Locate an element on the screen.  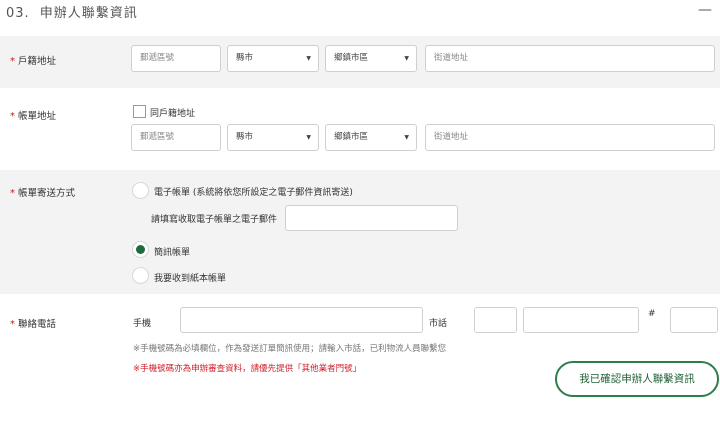
landline-label: 市話 is located at coordinates (438, 324).